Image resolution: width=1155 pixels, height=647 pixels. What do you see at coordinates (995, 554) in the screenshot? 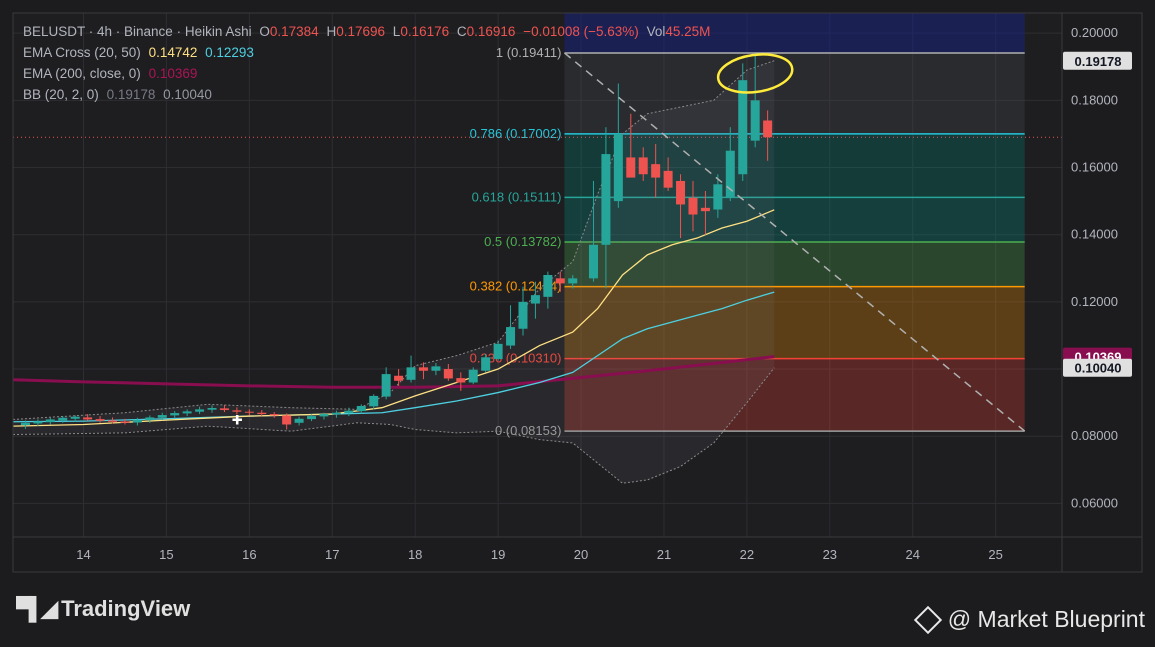
I see `x-tick-label: 25` at bounding box center [995, 554].